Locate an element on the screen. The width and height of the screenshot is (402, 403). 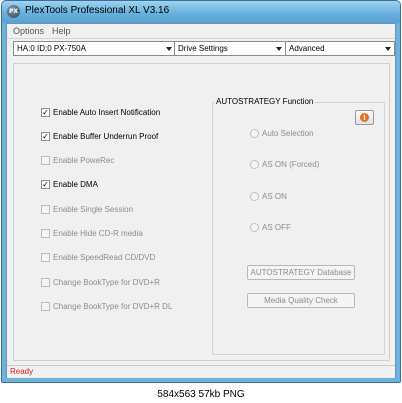
settings-select-value: Drive Settings is located at coordinates (203, 48).